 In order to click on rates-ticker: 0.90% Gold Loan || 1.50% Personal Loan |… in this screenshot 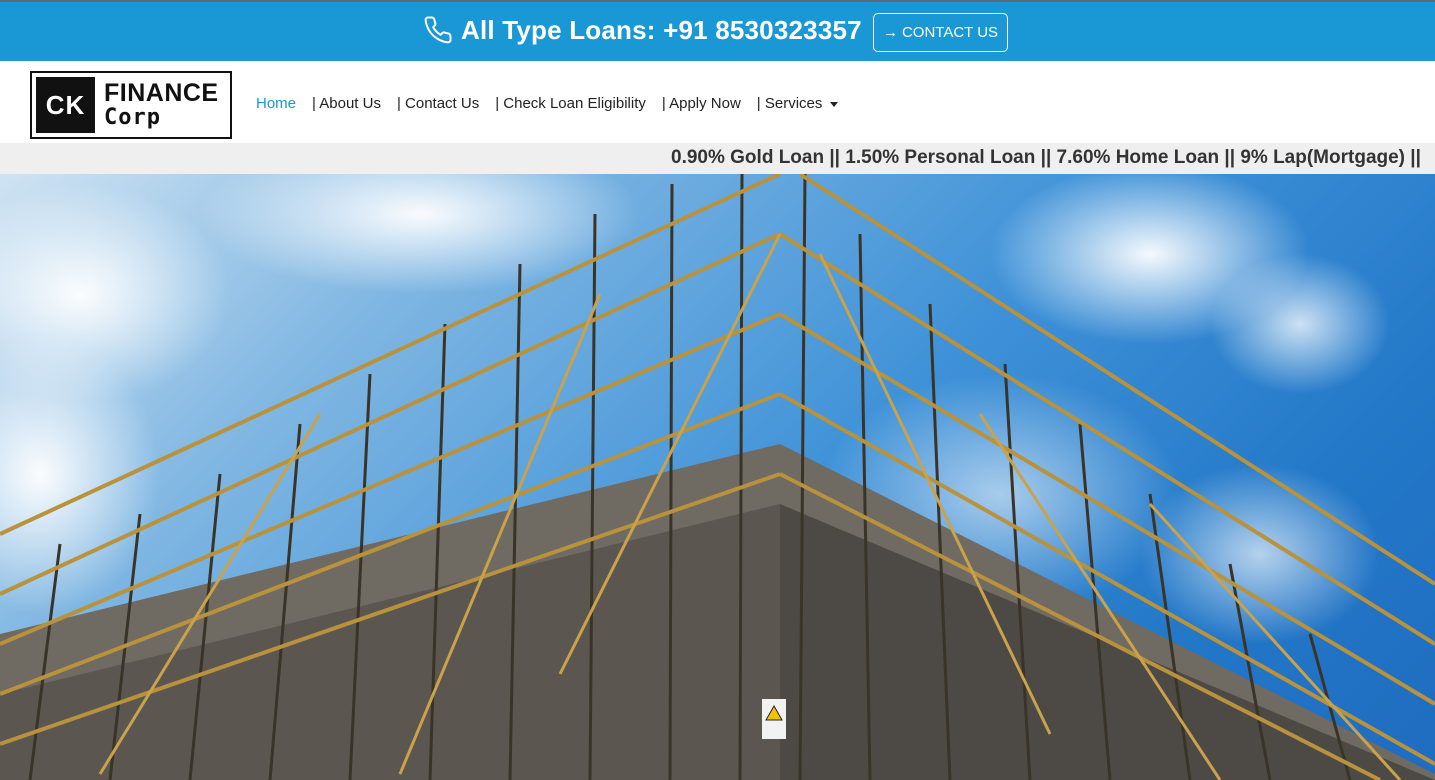, I will do `click(717, 158)`.